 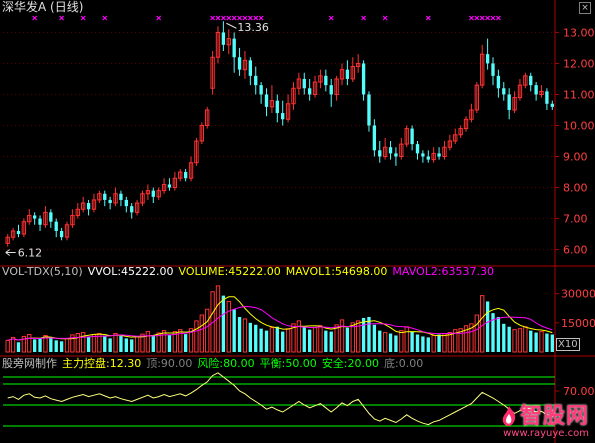 What do you see at coordinates (579, 63) in the screenshot?
I see `price-tick-label: 12.00` at bounding box center [579, 63].